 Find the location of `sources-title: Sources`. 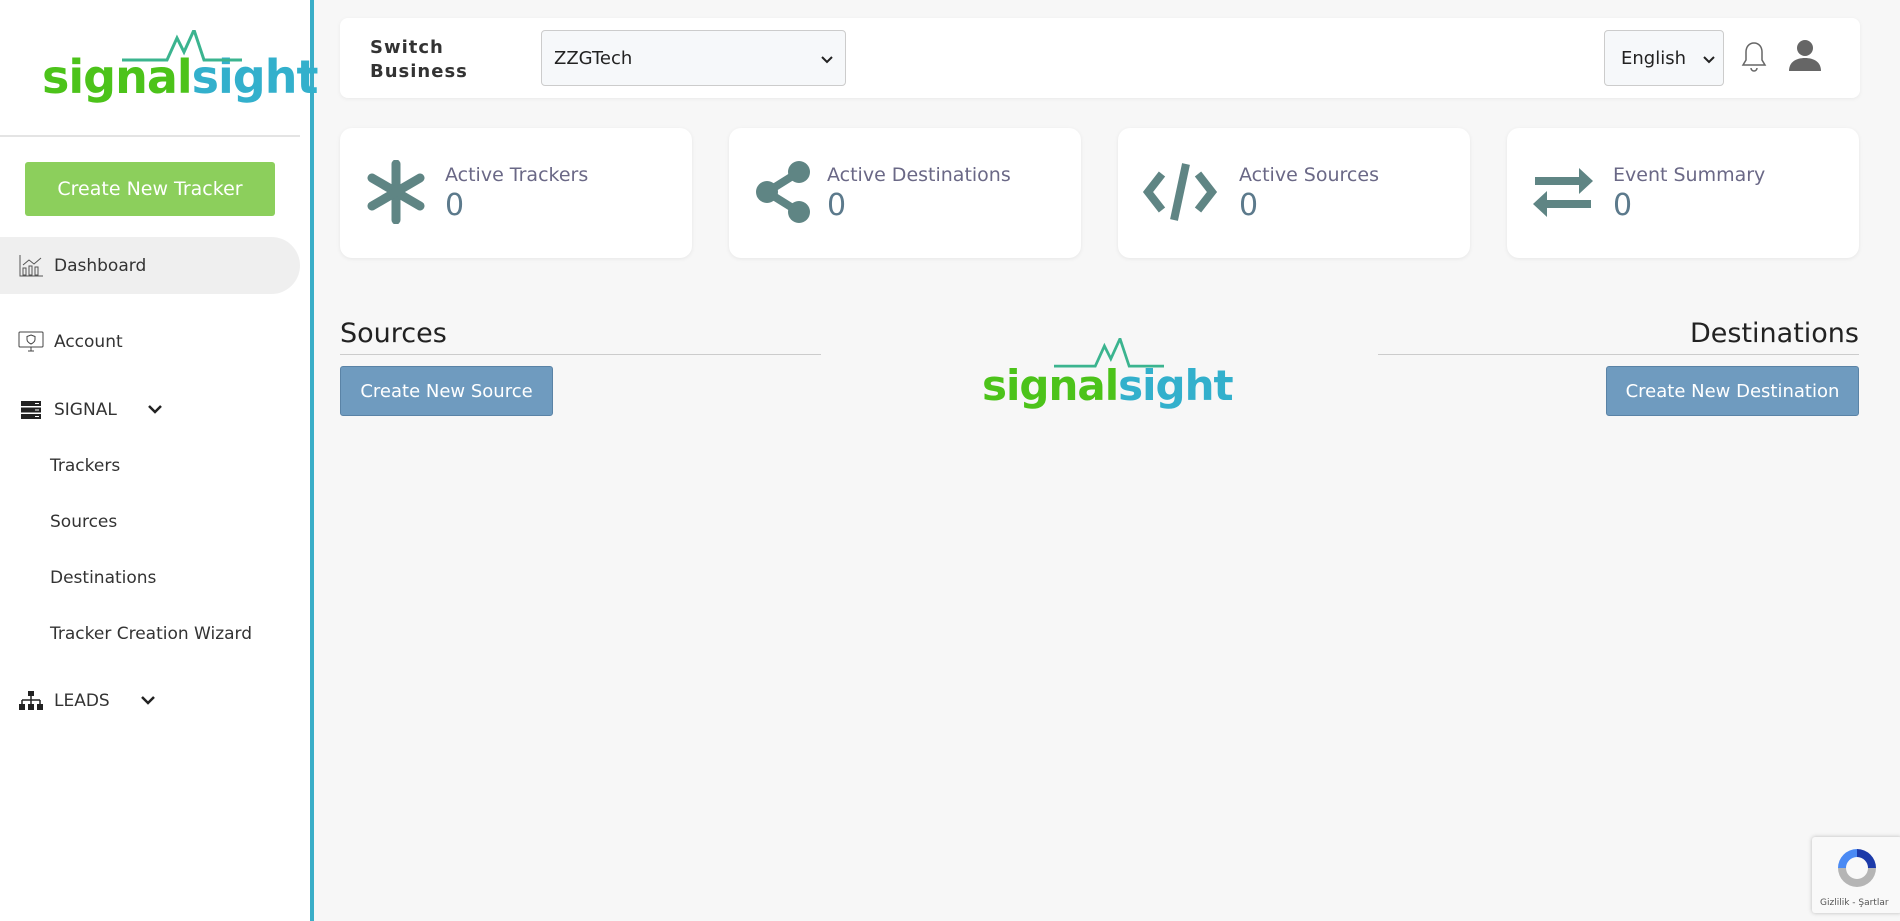

sources-title: Sources is located at coordinates (393, 333).